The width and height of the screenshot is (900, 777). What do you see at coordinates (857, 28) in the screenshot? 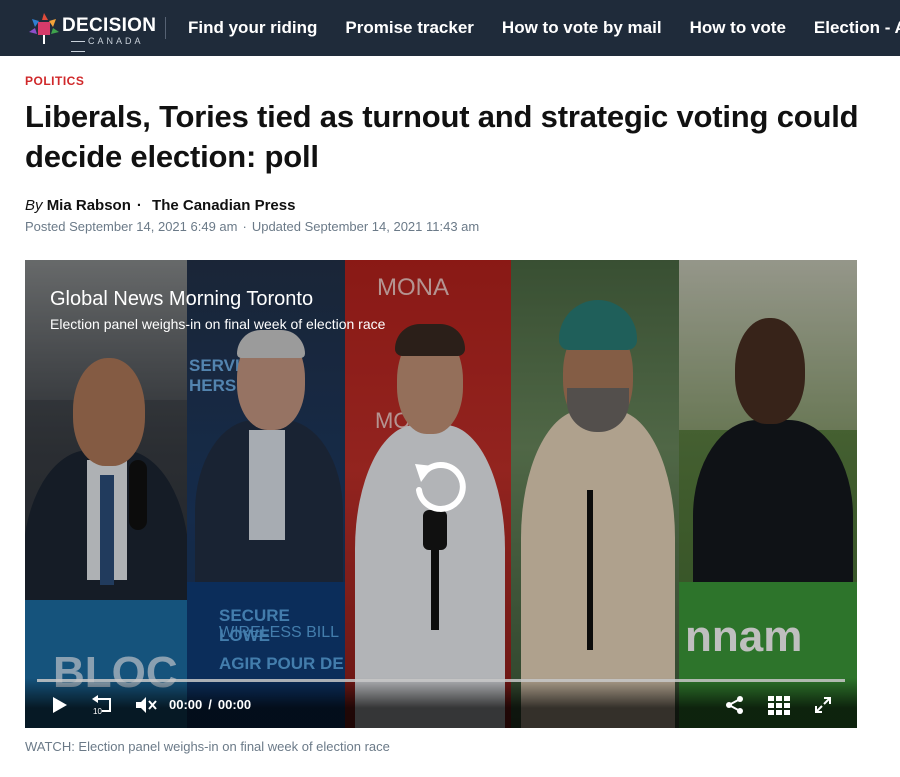
I see `nav-link-election-a: Election - A` at bounding box center [857, 28].